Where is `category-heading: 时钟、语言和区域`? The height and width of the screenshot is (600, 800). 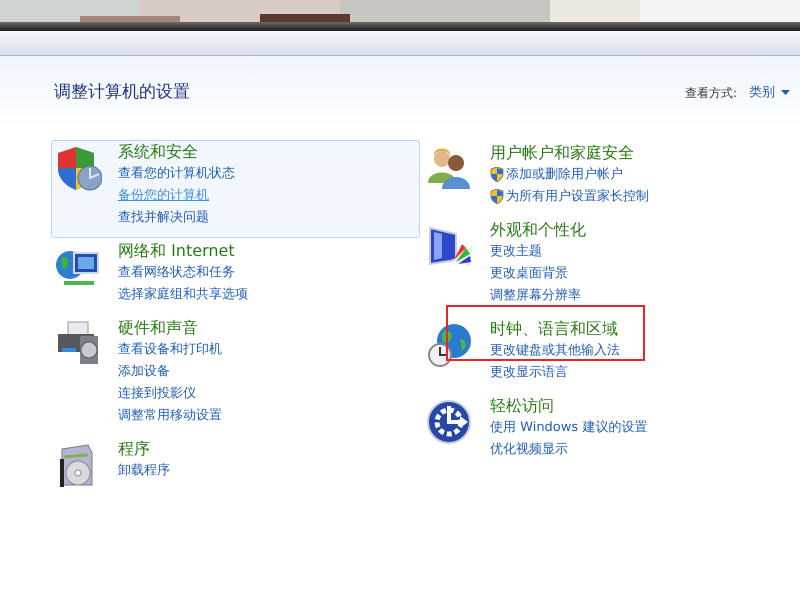 category-heading: 时钟、语言和区域 is located at coordinates (555, 329).